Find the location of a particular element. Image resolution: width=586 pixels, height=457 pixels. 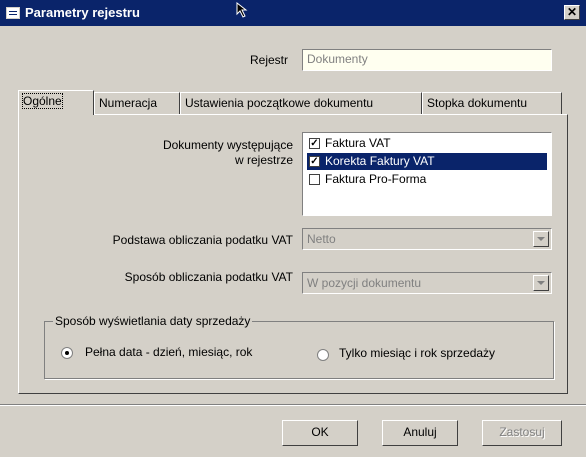

checkbox is located at coordinates (314, 179).